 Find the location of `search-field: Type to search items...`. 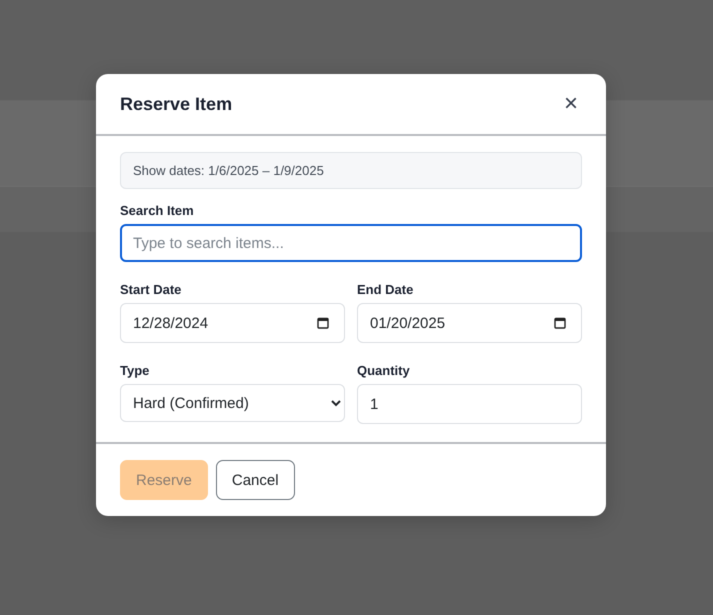

search-field: Type to search items... is located at coordinates (351, 243).